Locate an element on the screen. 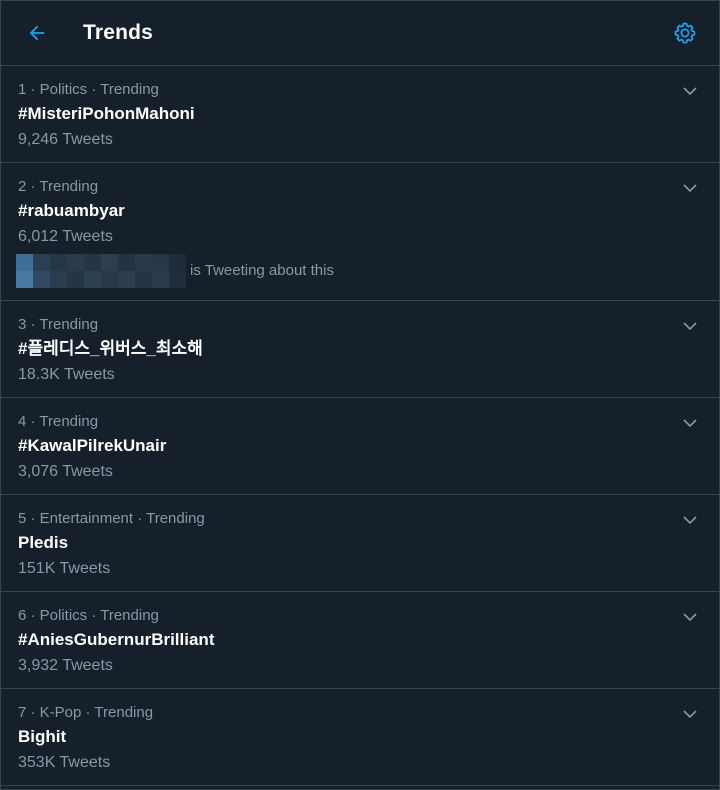 The image size is (720, 790). trend-meta: 6 · Politics · Trending is located at coordinates (88, 615).